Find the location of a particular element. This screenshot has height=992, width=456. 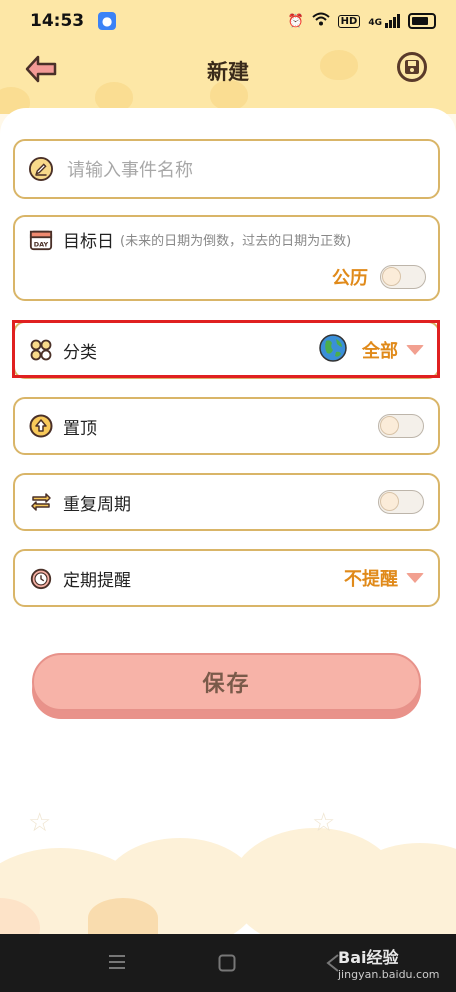

baidu-paw-icon: ● is located at coordinates (107, 21).